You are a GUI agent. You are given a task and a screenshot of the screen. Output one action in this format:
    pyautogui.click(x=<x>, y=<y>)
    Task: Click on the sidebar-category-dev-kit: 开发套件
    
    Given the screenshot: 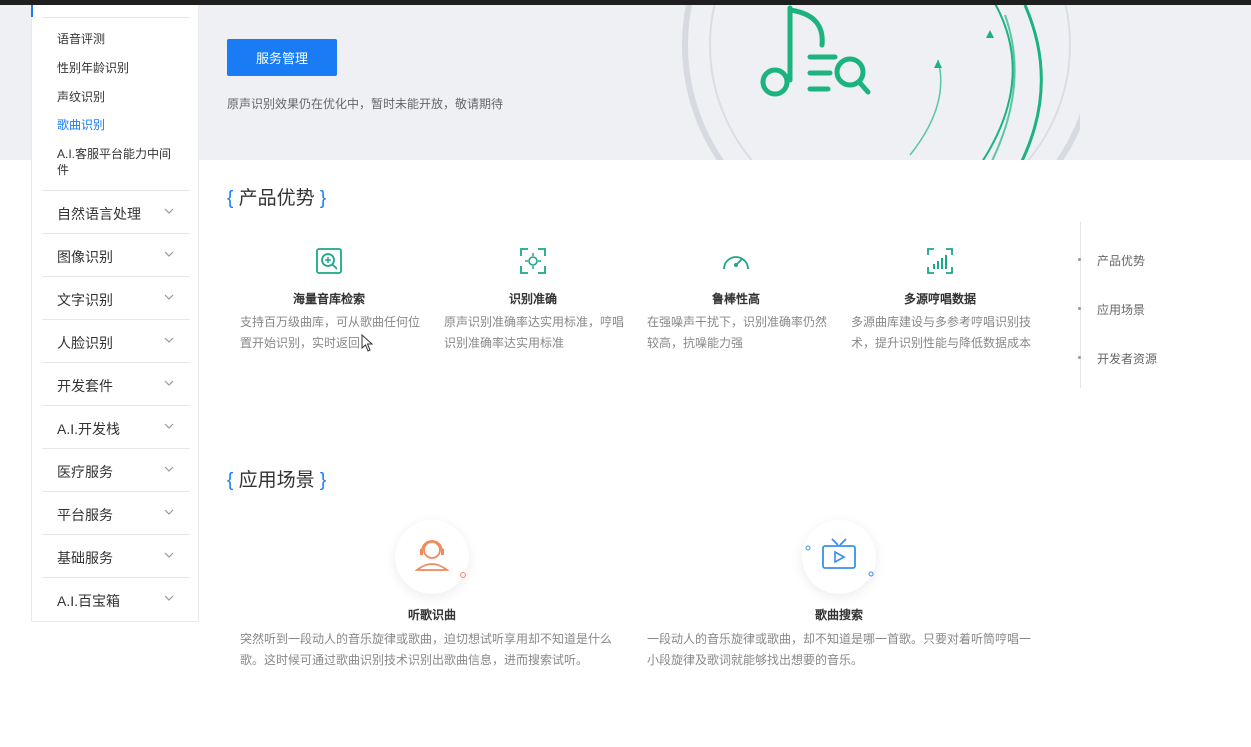 What is the action you would take?
    pyautogui.click(x=116, y=383)
    